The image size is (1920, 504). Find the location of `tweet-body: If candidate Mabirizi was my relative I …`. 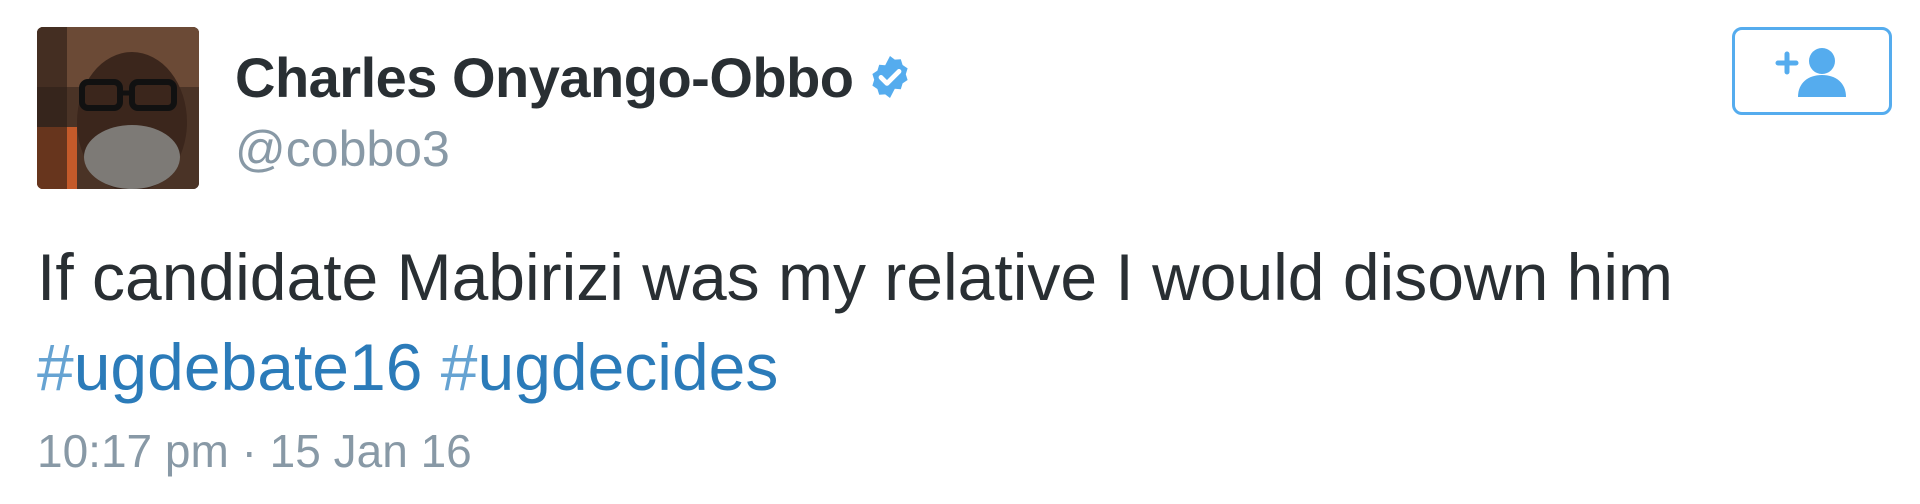

tweet-body: If candidate Mabirizi was my relative I … is located at coordinates (855, 277).